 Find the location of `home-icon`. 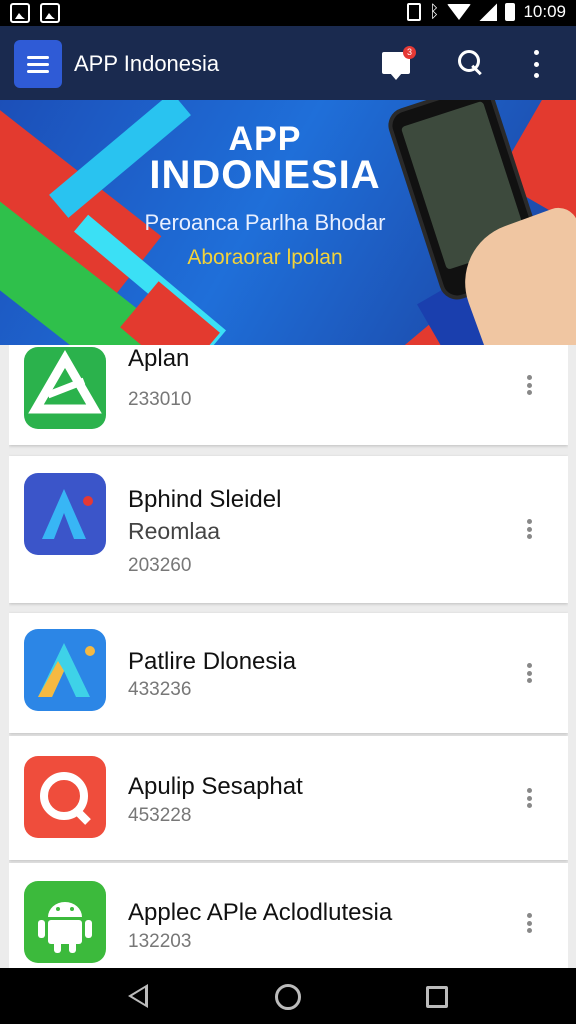

home-icon is located at coordinates (288, 997).